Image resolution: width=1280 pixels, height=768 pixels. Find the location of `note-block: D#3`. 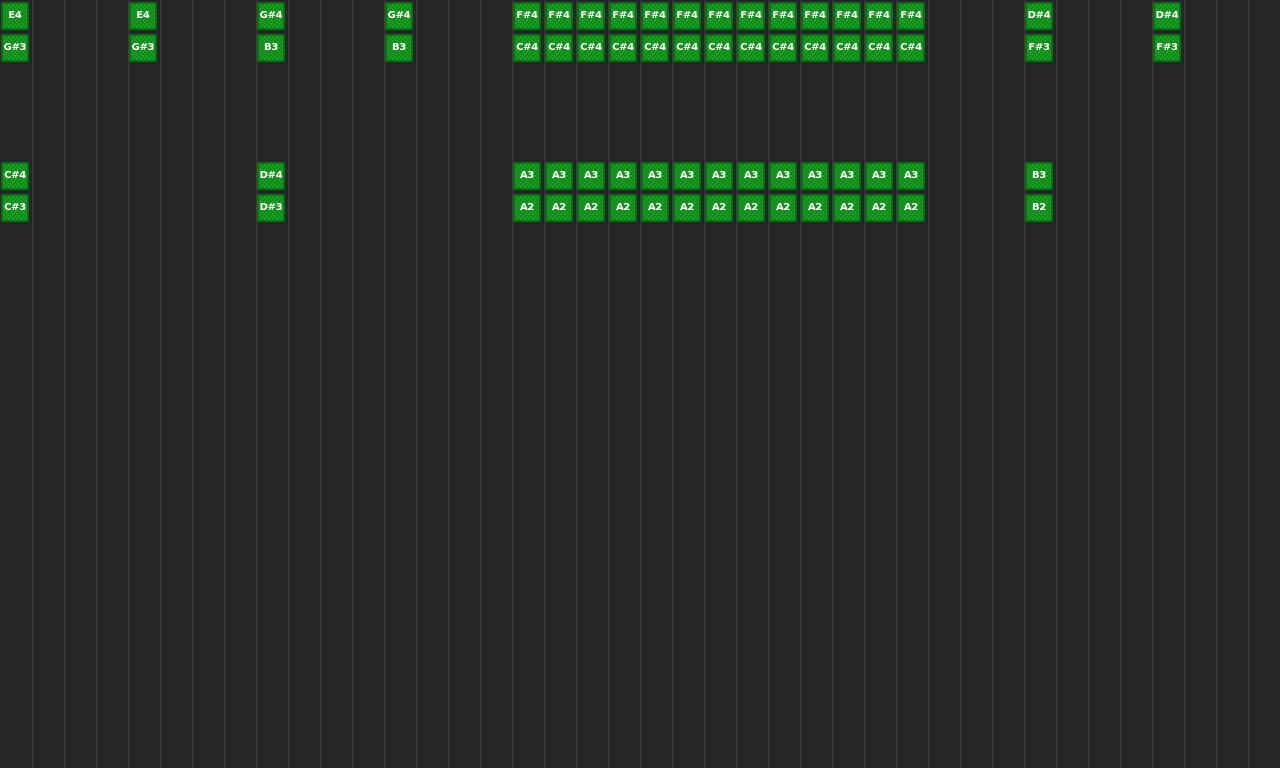

note-block: D#3 is located at coordinates (271, 208).